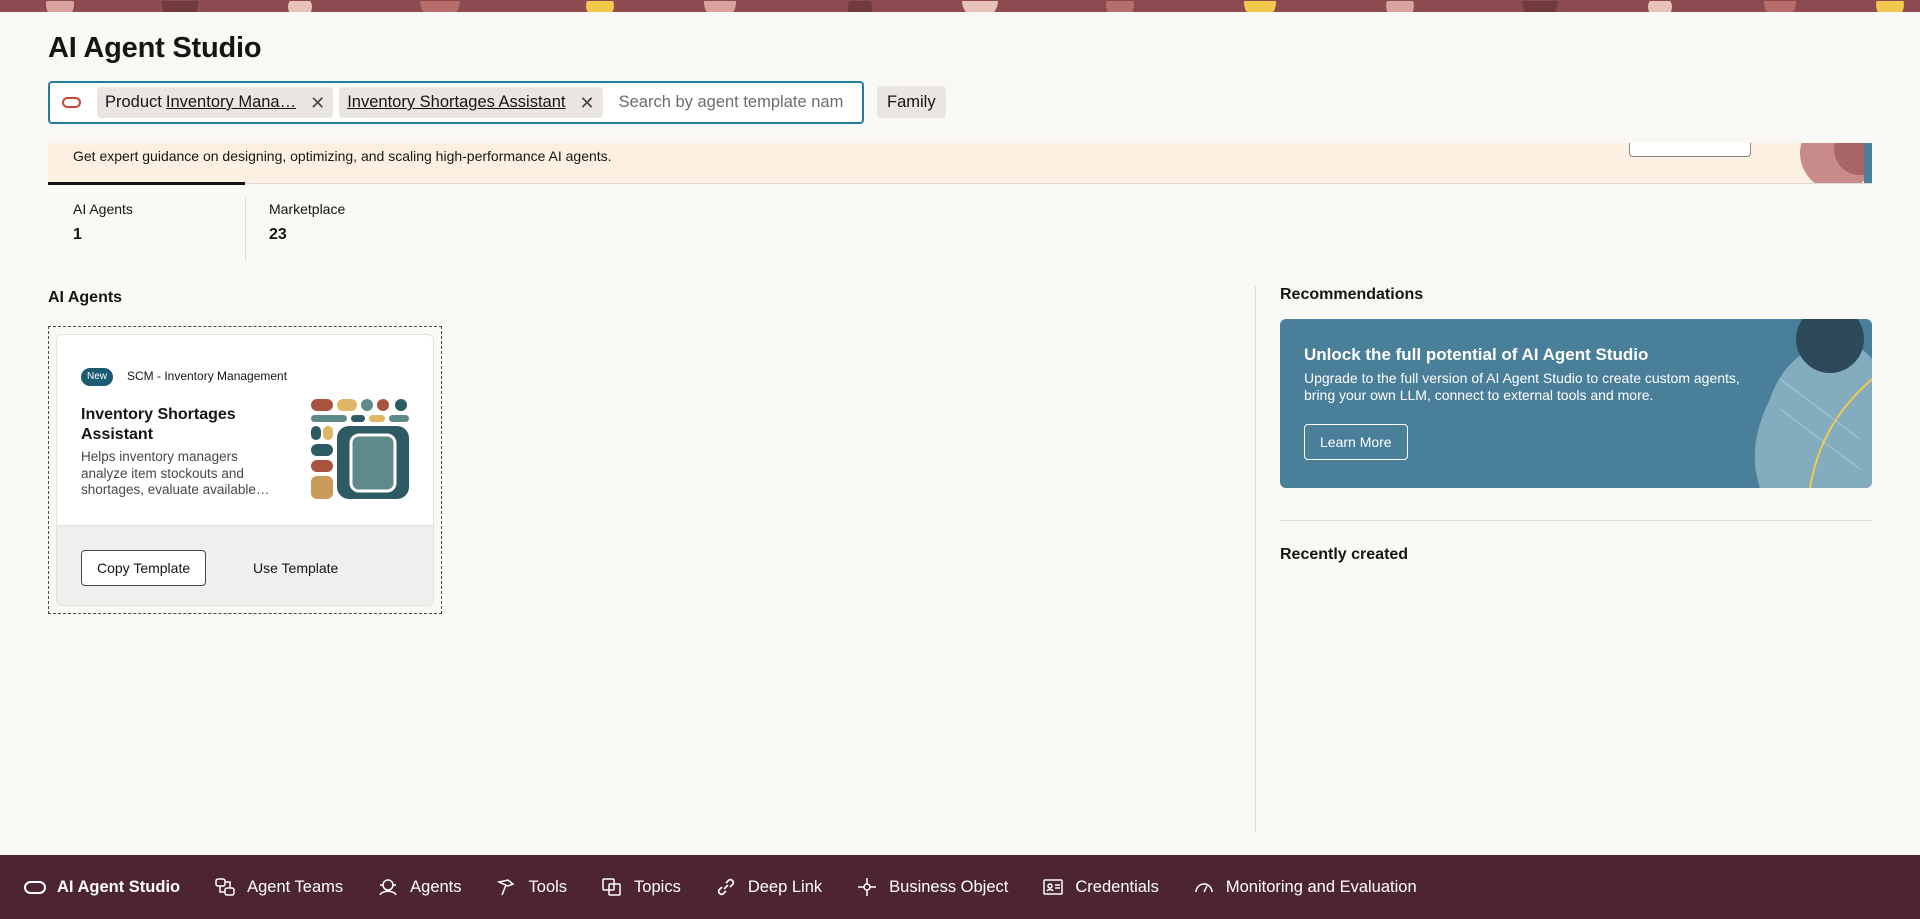 The height and width of the screenshot is (919, 1920). Describe the element at coordinates (295, 568) in the screenshot. I see `use-template-button: Use Template` at that location.